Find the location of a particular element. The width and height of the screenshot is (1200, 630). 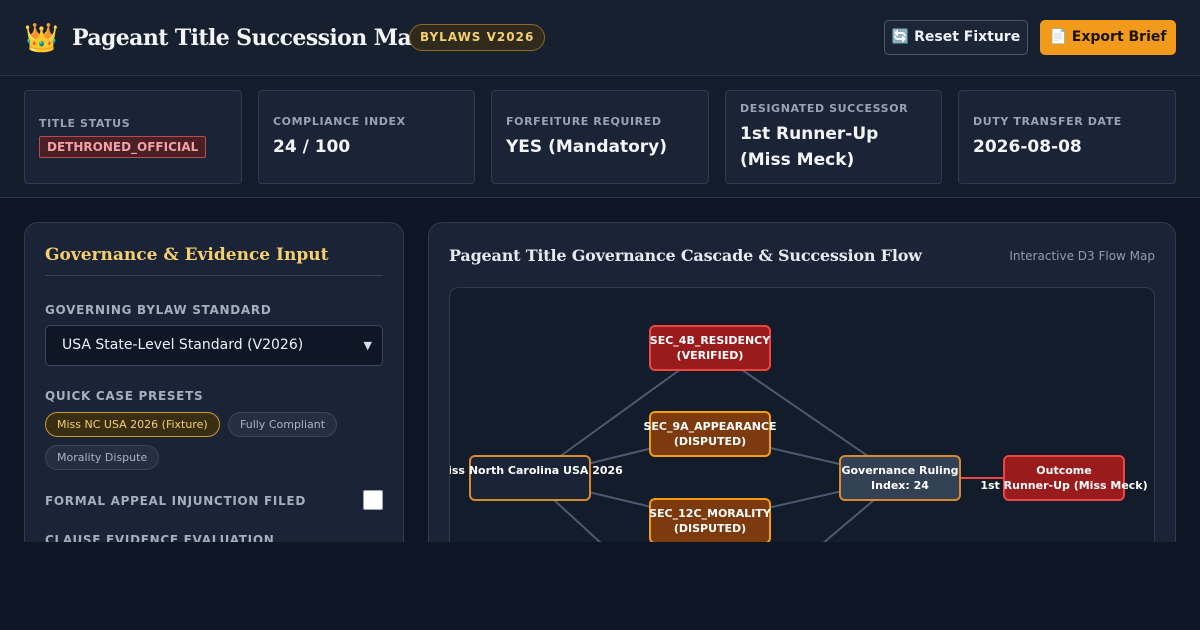

bylaw-standard-select: USA State-Level Standard (V2026) ▼ is located at coordinates (214, 345).